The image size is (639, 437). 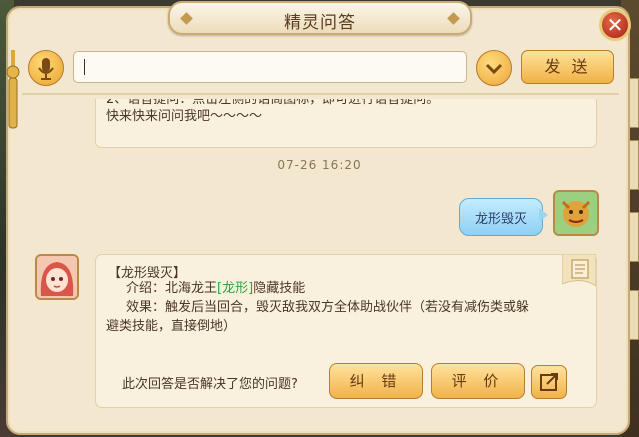 I want to click on effect-label: 效果：, so click(x=146, y=307).